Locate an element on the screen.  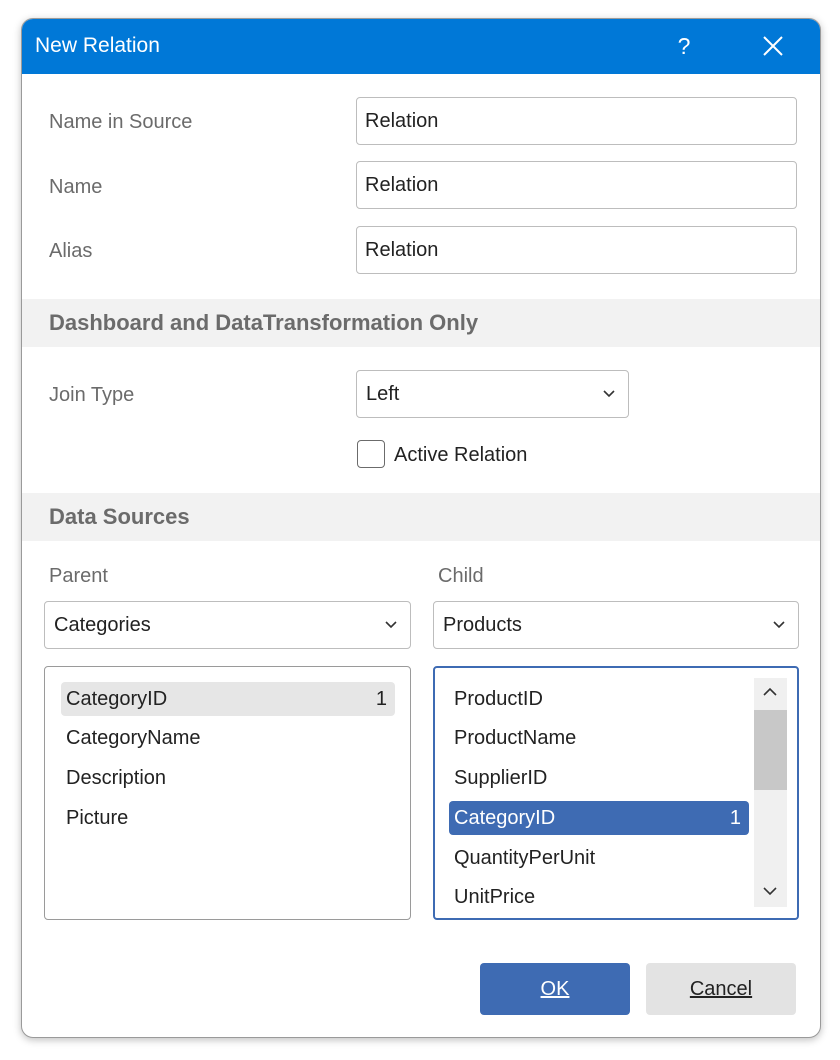
name-label: Name is located at coordinates (76, 187).